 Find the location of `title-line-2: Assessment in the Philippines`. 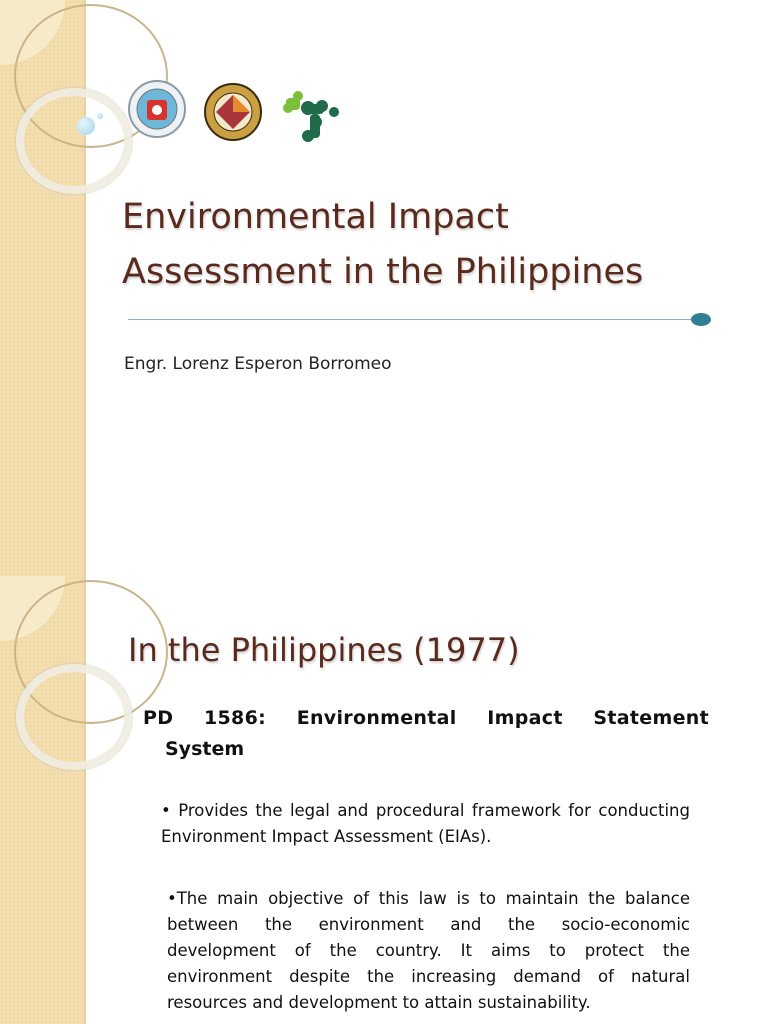

title-line-2: Assessment in the Philippines is located at coordinates (383, 272).